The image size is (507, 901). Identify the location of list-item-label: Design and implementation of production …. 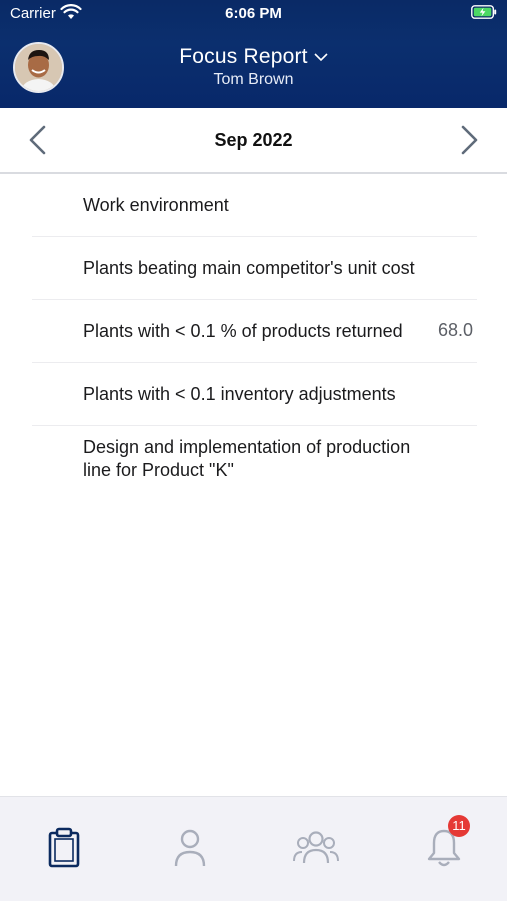
(247, 458).